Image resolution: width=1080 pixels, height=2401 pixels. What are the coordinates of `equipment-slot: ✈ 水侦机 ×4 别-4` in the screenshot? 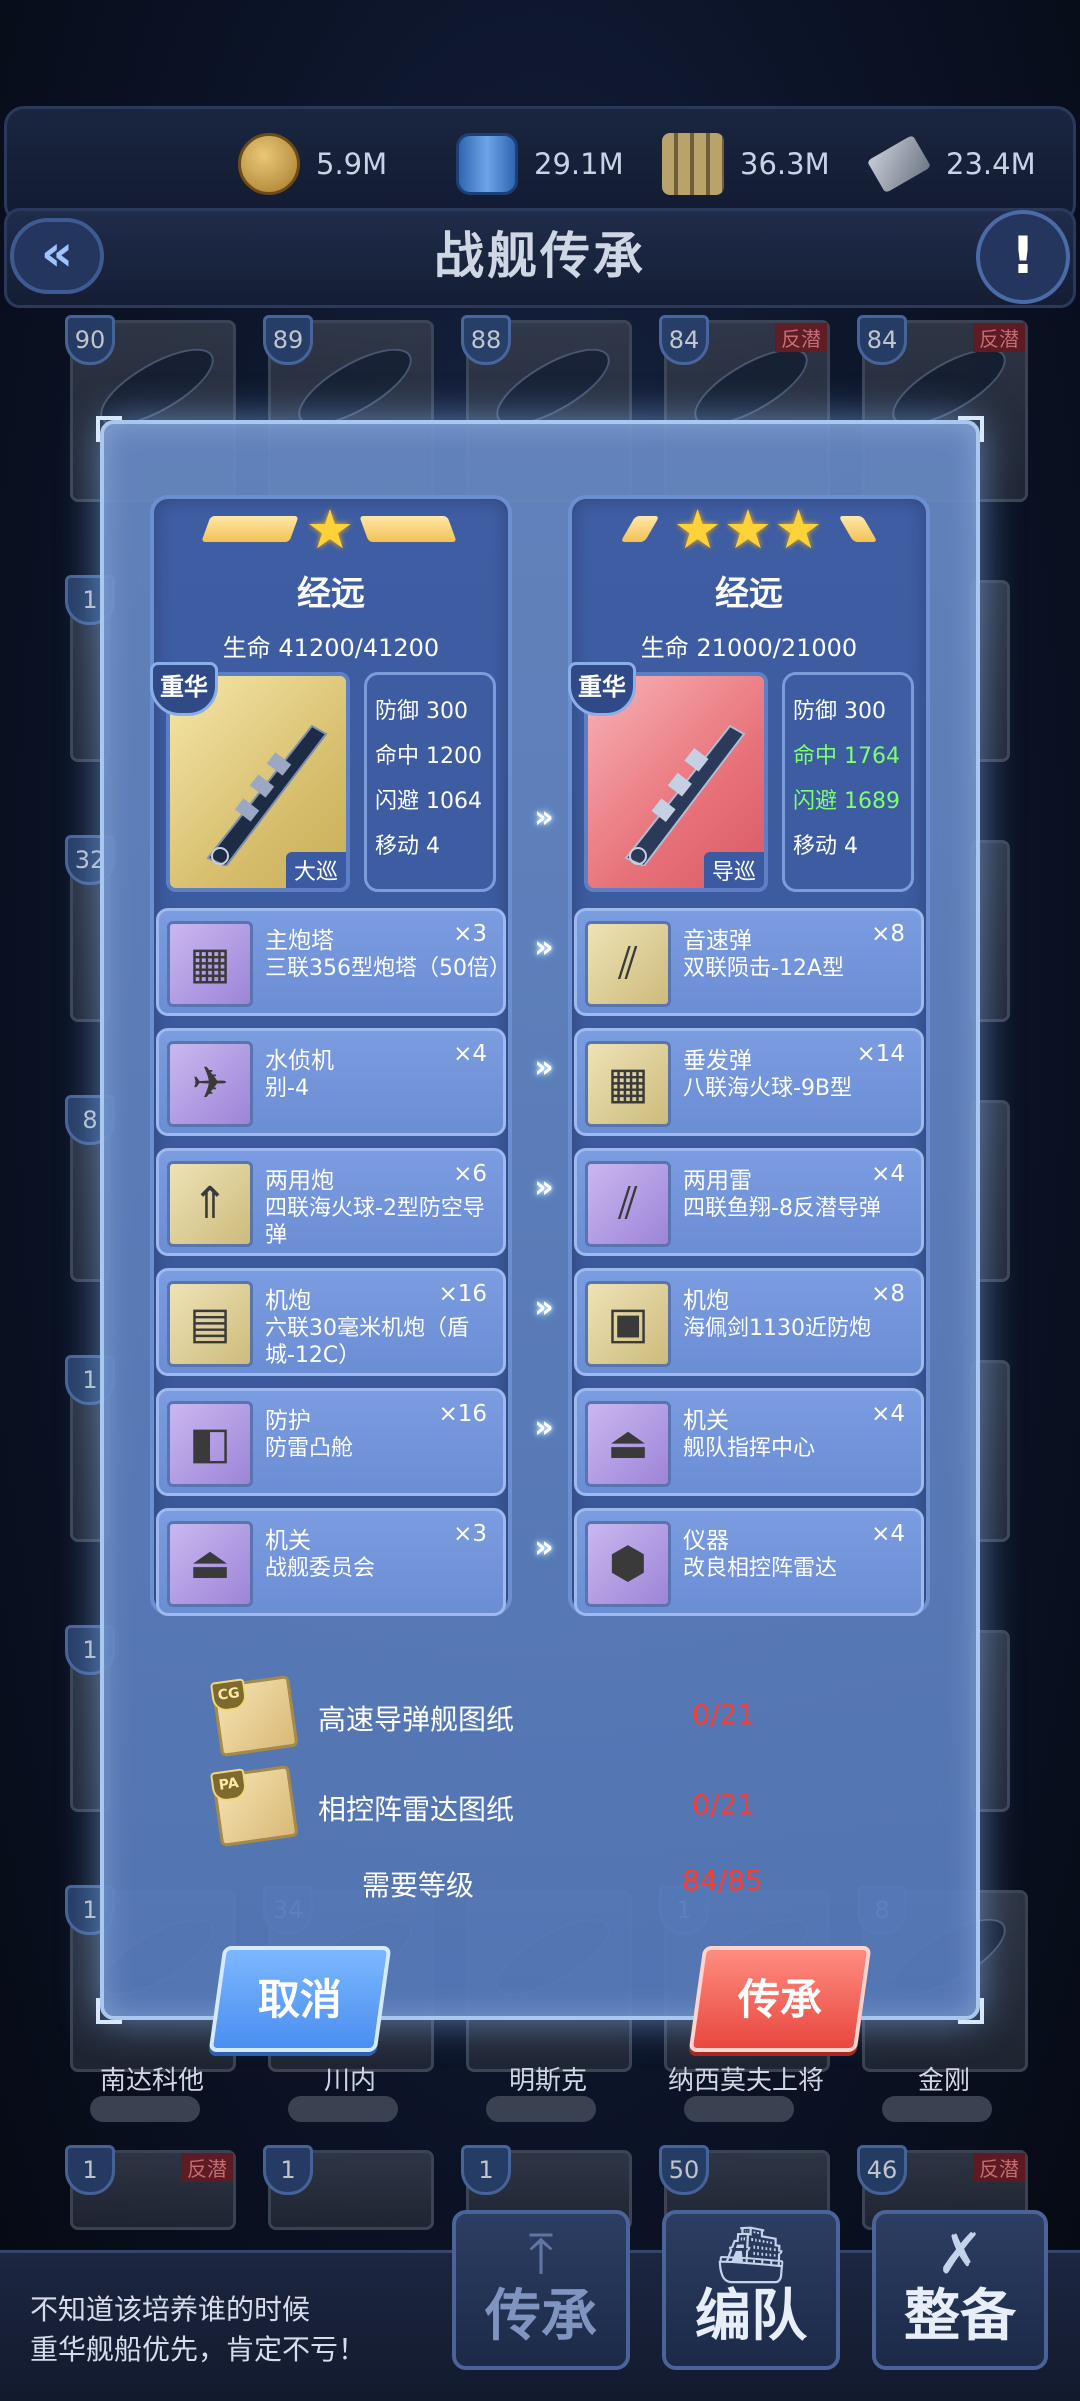 It's located at (331, 1082).